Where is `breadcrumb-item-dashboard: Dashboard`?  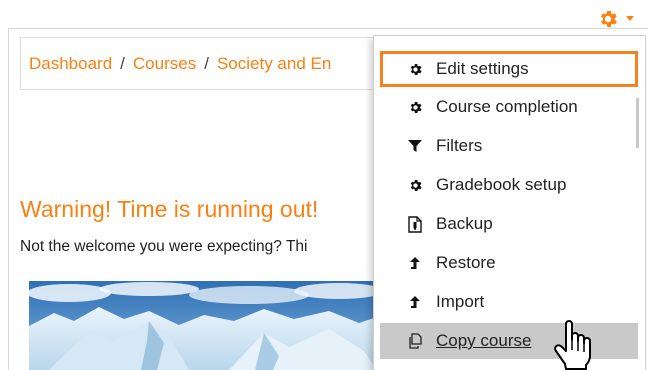 breadcrumb-item-dashboard: Dashboard is located at coordinates (70, 63).